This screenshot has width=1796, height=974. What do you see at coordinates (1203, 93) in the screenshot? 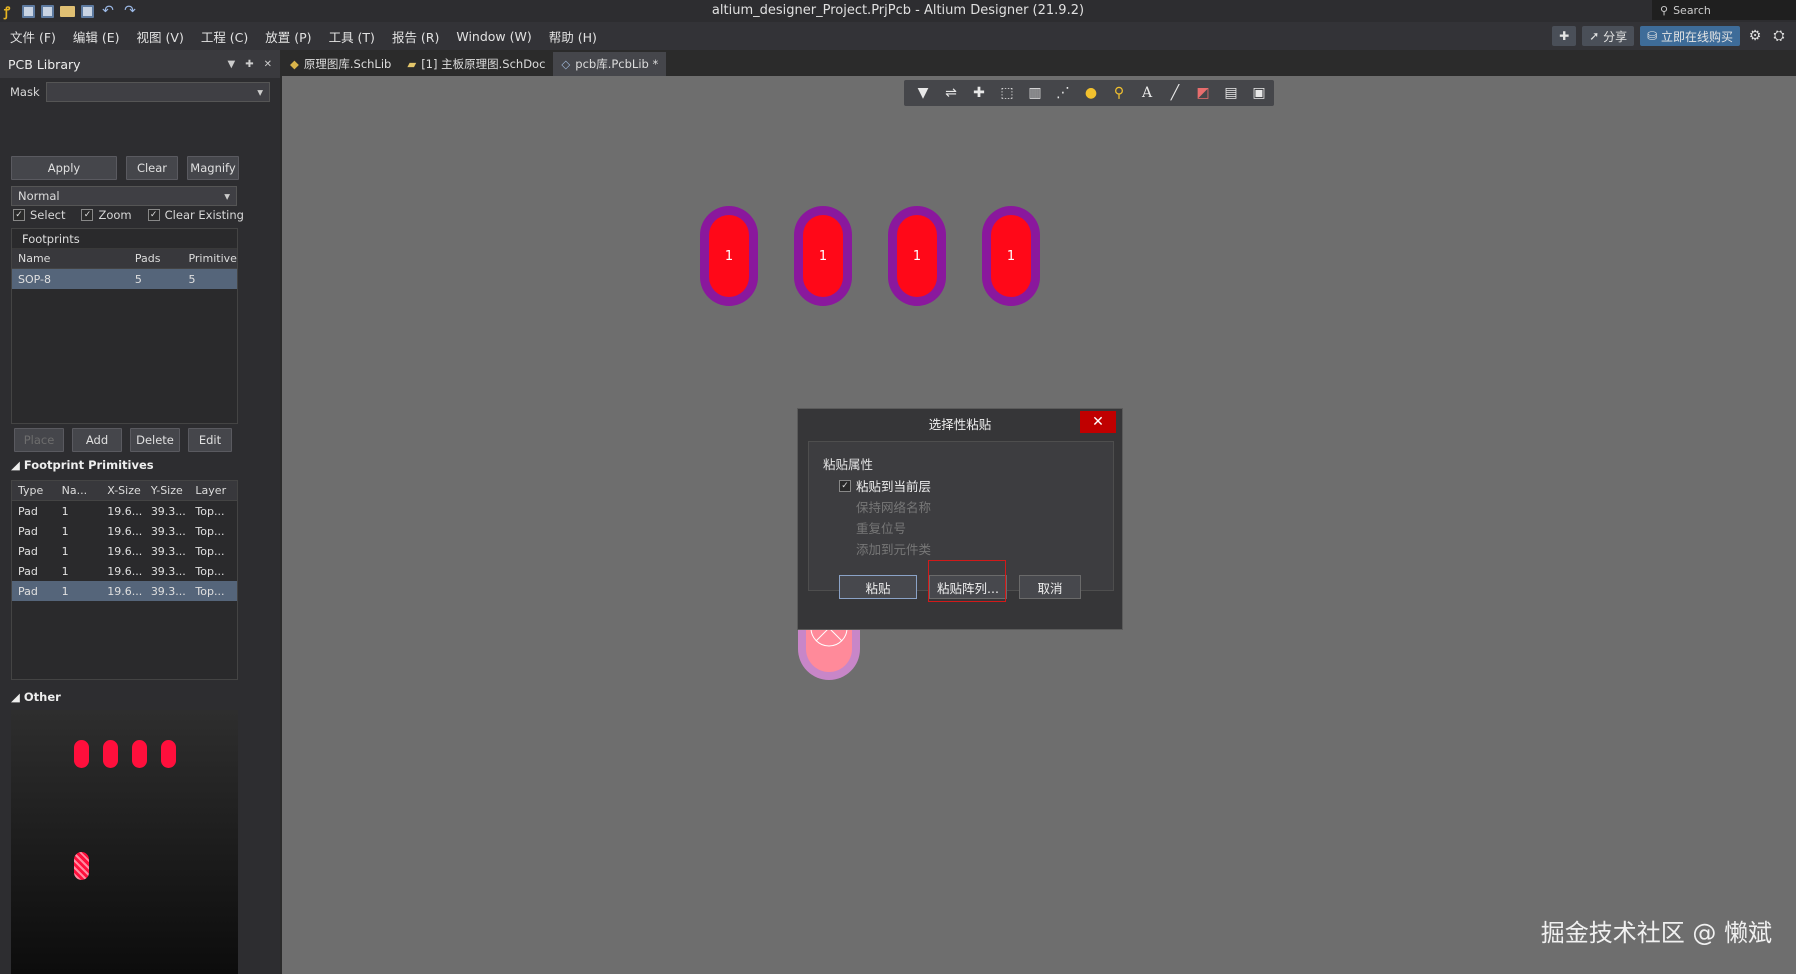
I see `arc-icon: ◩` at bounding box center [1203, 93].